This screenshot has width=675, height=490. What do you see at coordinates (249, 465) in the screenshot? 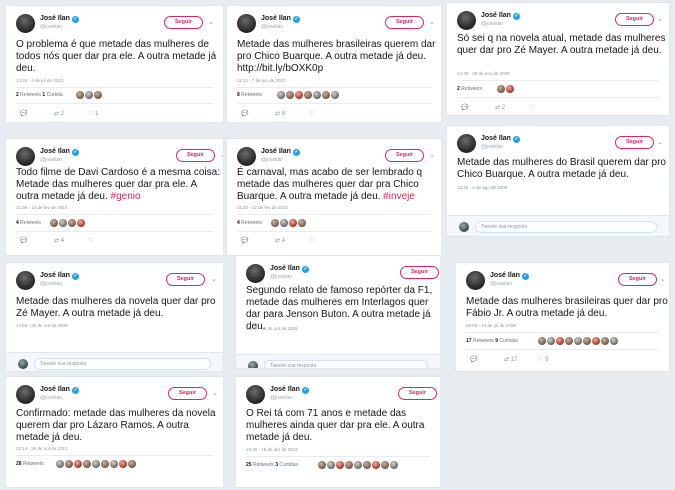
I see `retweet-count: 25` at bounding box center [249, 465].